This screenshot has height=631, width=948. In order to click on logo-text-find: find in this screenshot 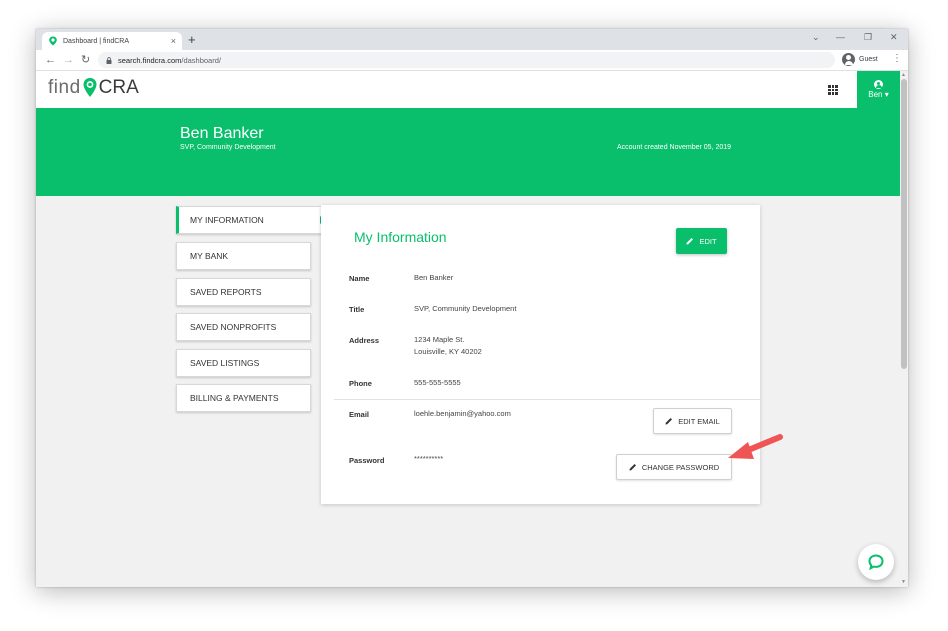, I will do `click(64, 87)`.